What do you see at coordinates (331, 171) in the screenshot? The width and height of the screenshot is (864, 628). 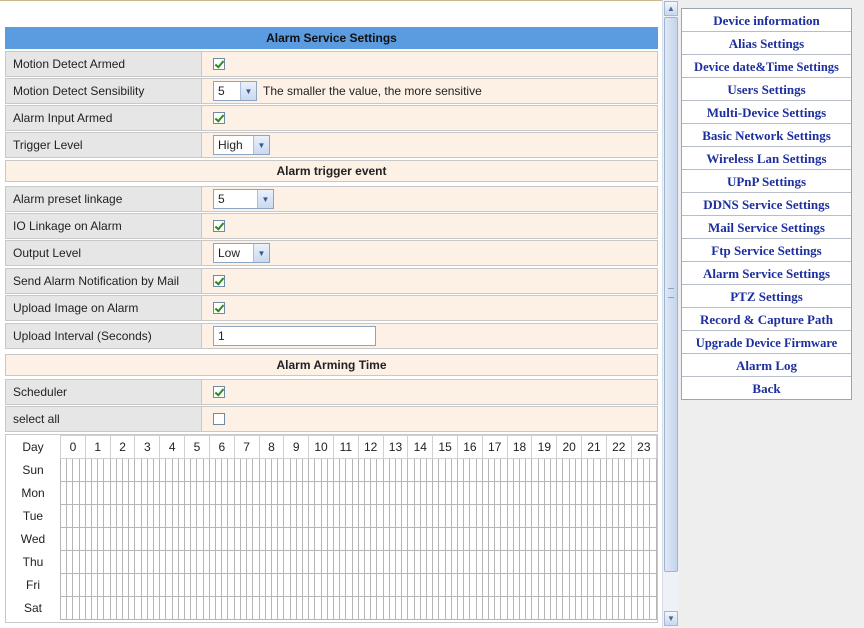 I see `trigger-section-title: Alarm trigger event` at bounding box center [331, 171].